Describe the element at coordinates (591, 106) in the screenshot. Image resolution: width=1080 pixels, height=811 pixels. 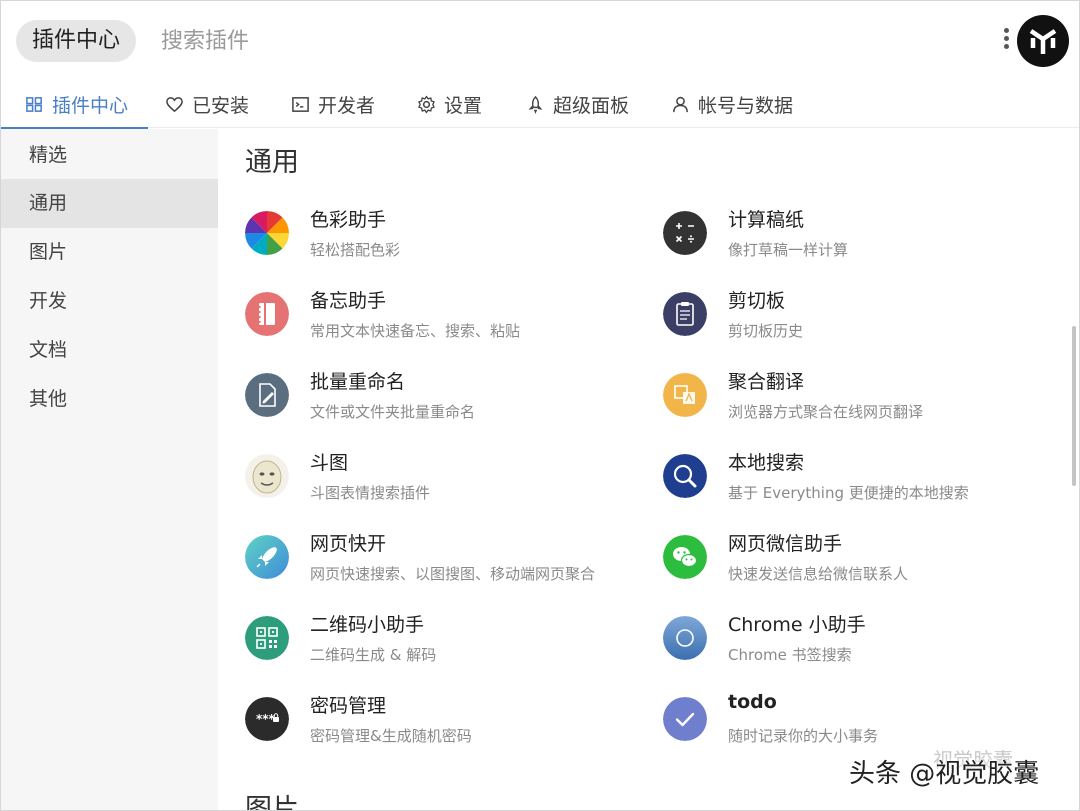
I see `tab-label: 超级面板` at that location.